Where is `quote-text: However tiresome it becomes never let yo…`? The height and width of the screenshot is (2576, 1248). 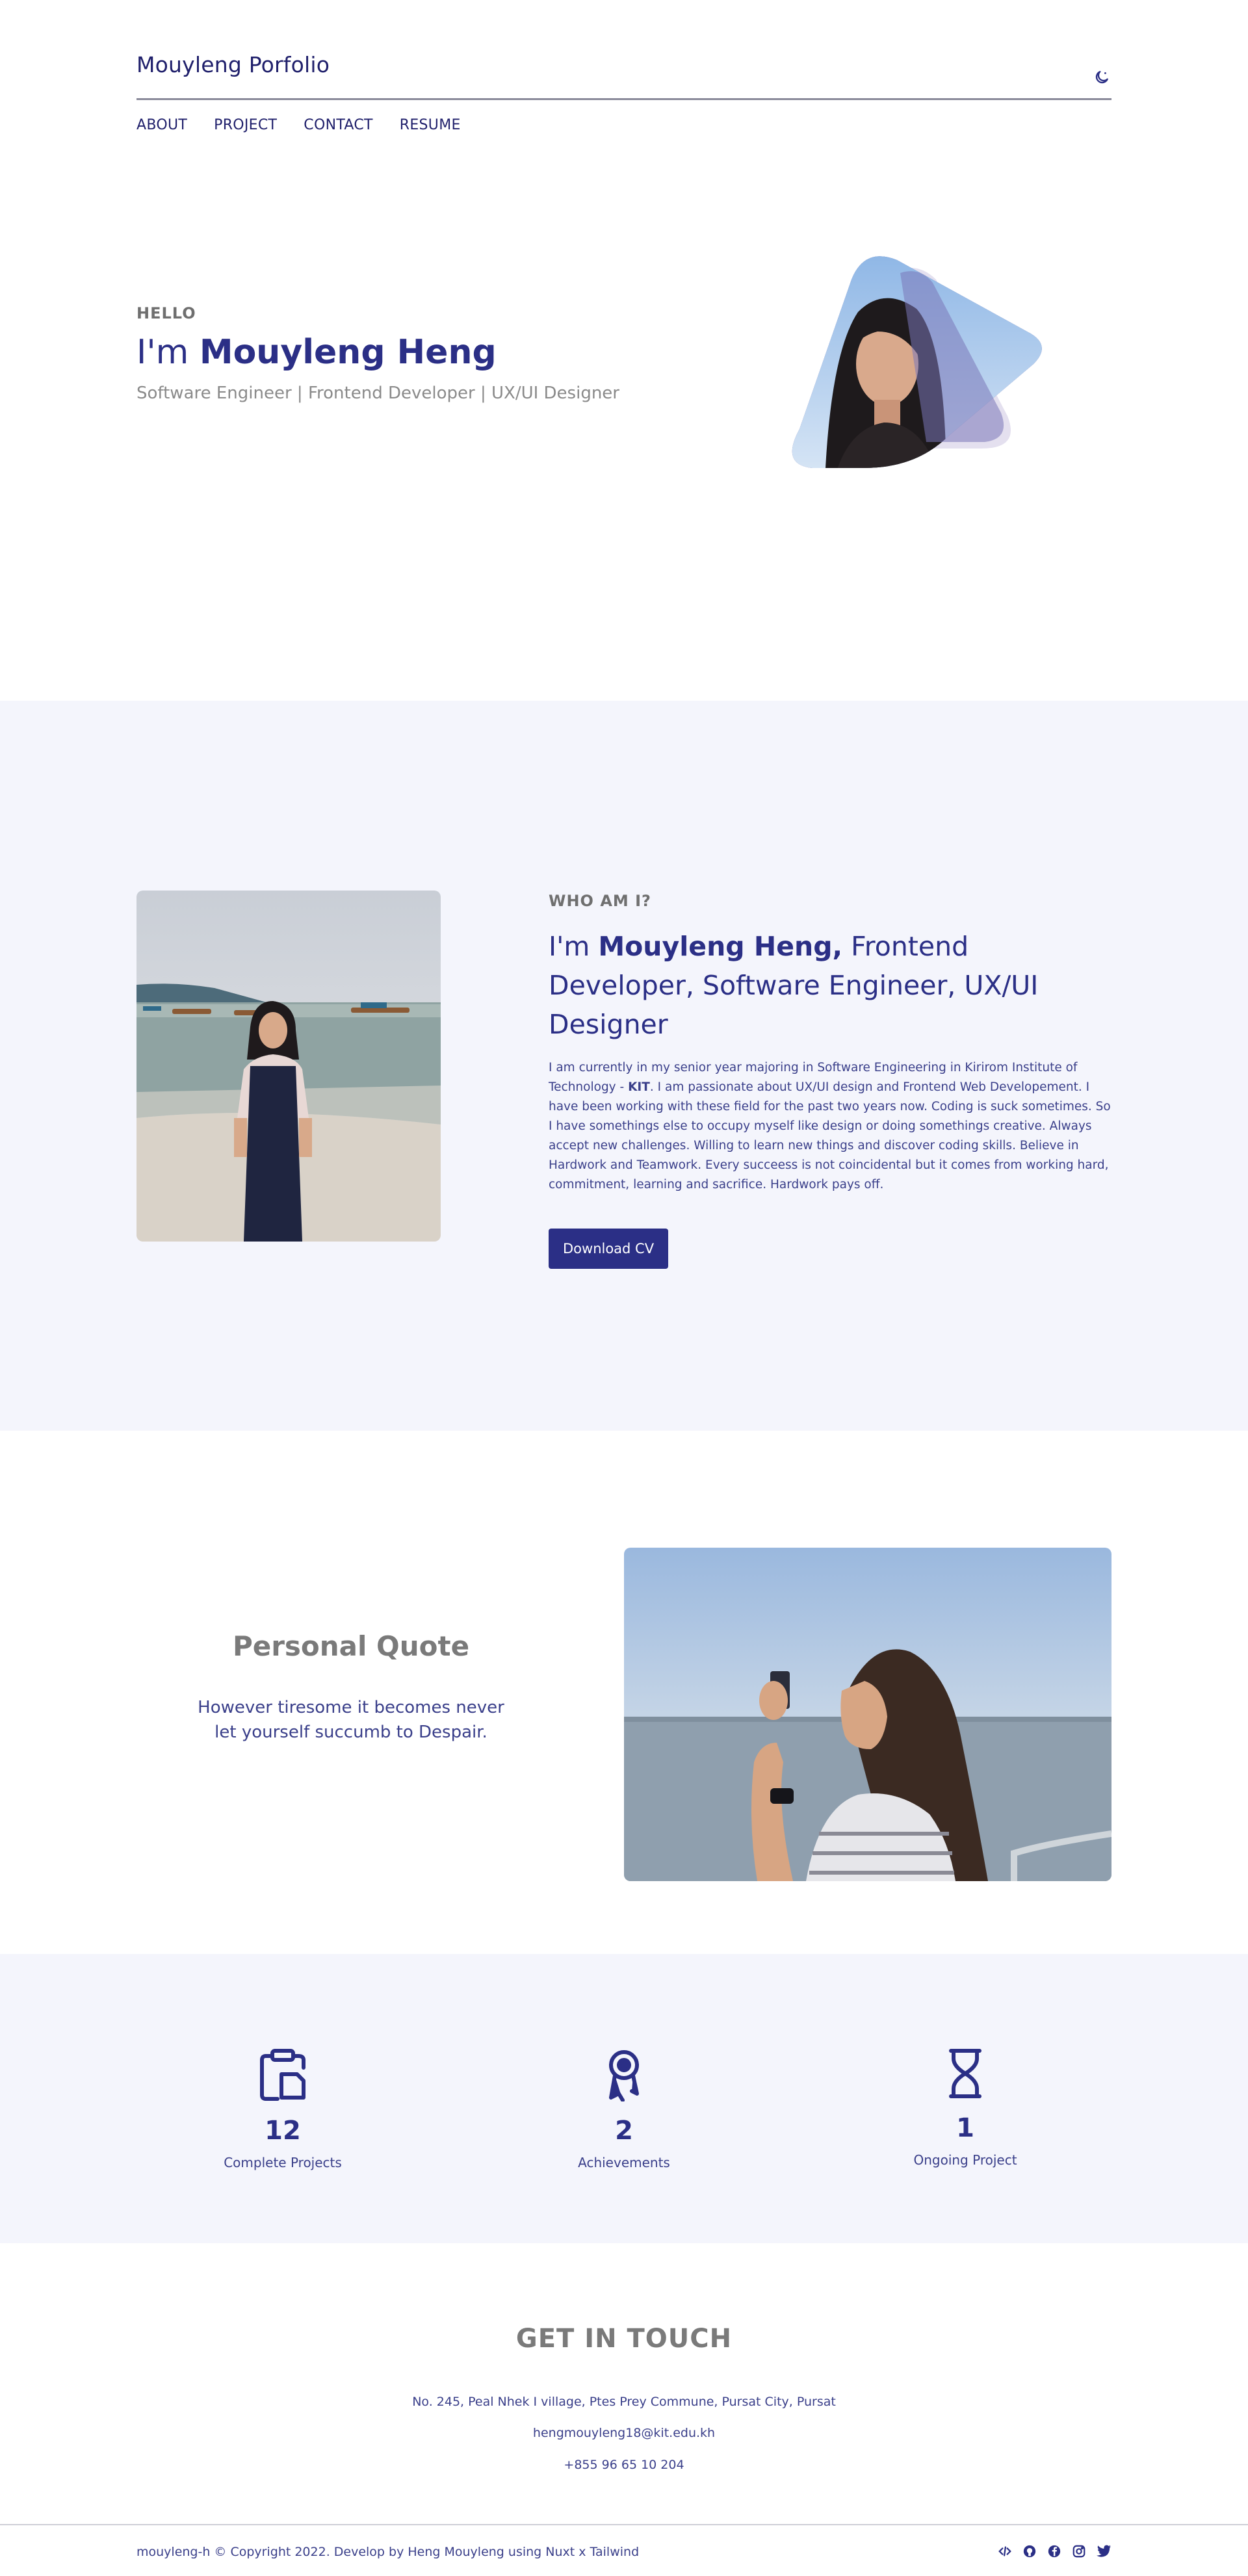
quote-text: However tiresome it becomes never let yo… is located at coordinates (351, 1720).